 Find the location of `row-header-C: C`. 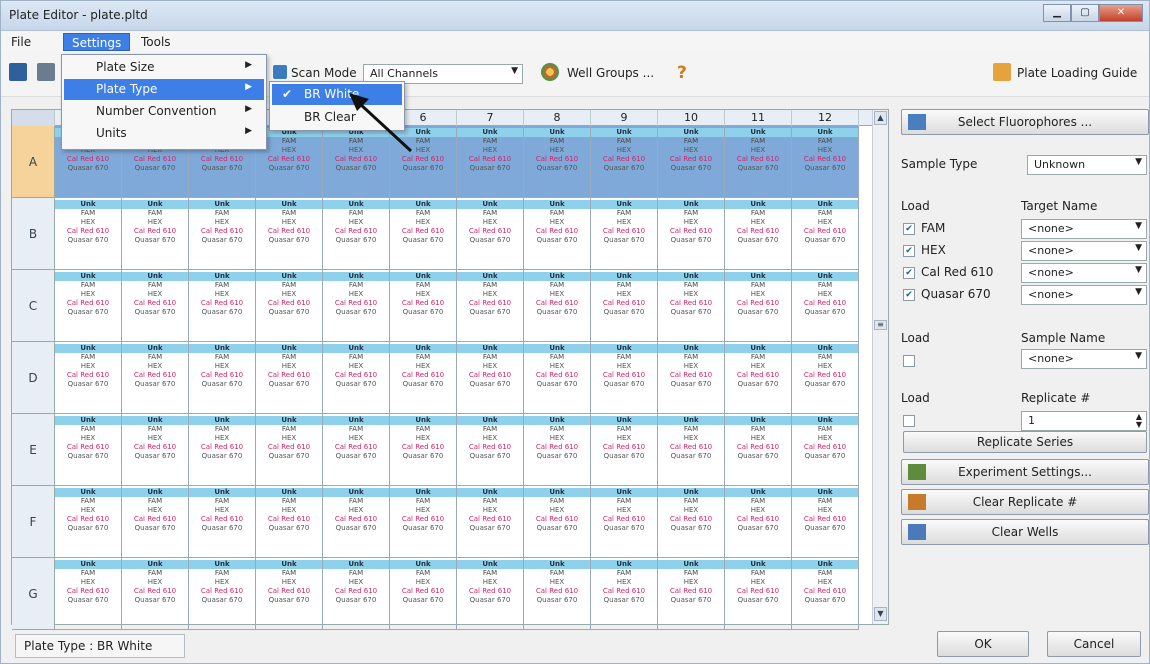

row-header-C: C is located at coordinates (33, 306).